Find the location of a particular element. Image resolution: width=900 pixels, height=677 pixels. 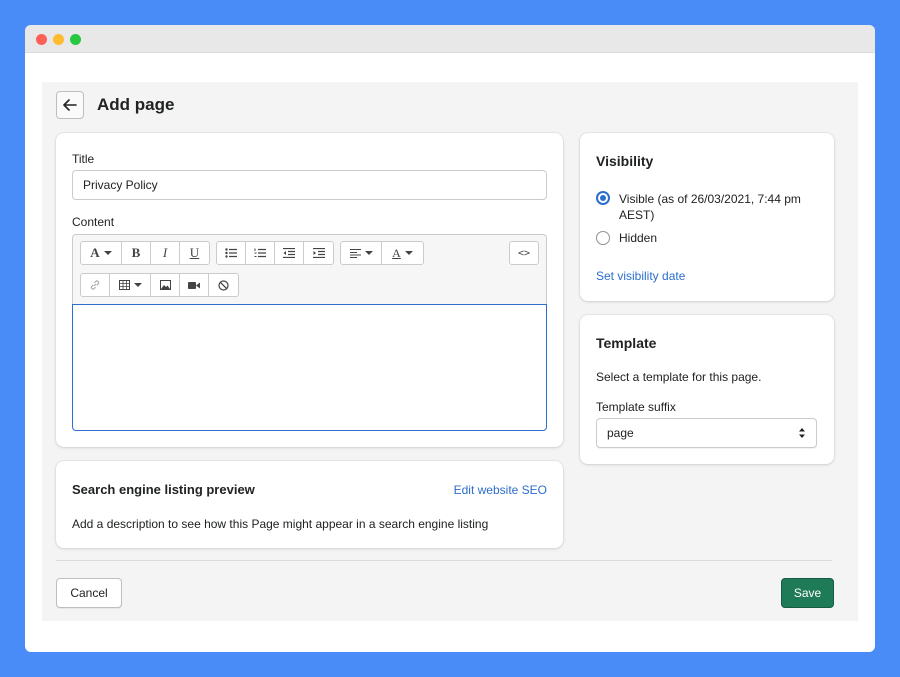

underline-icon: U is located at coordinates (194, 252).